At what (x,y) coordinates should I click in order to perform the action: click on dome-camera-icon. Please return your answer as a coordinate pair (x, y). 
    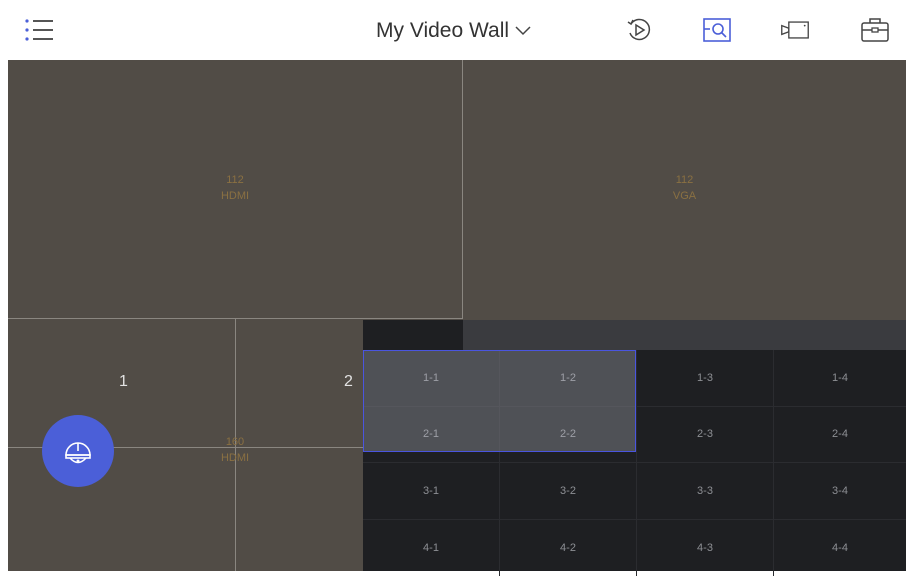
    Looking at the image, I should click on (78, 451).